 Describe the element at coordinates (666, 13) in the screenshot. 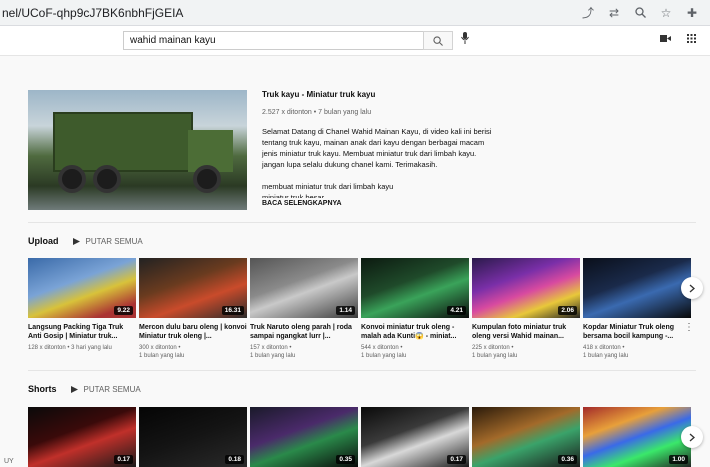

I see `star-icon: ☆` at that location.